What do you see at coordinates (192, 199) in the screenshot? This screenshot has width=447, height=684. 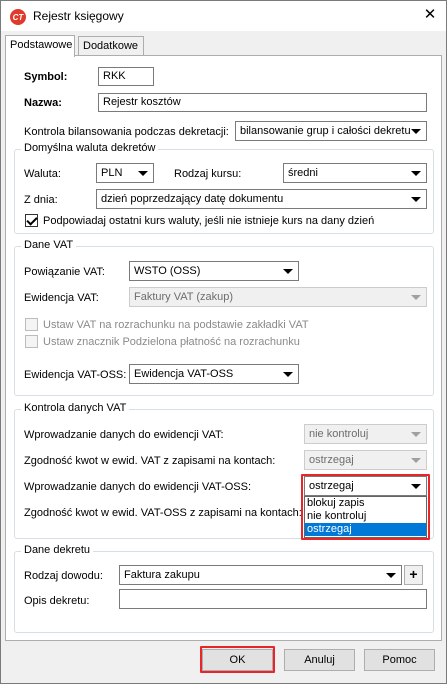 I see `z-dnia-value: dzień poprzedzający datę dokumentu` at bounding box center [192, 199].